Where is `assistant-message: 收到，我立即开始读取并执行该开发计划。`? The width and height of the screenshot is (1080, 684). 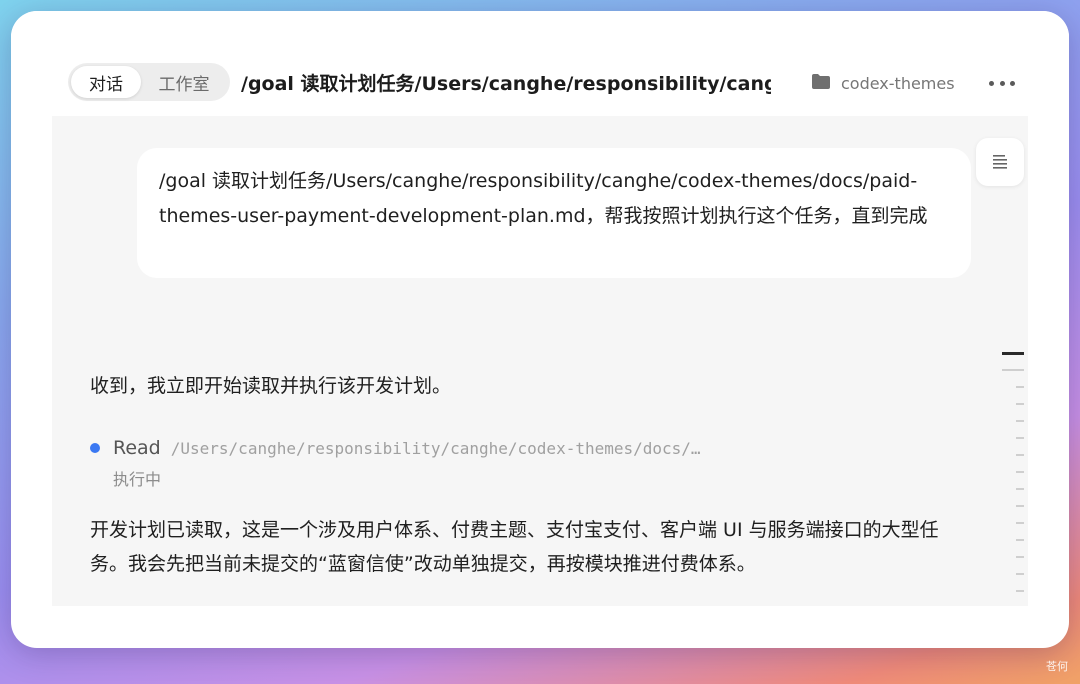 assistant-message: 收到，我立即开始读取并执行该开发计划。 is located at coordinates (271, 386).